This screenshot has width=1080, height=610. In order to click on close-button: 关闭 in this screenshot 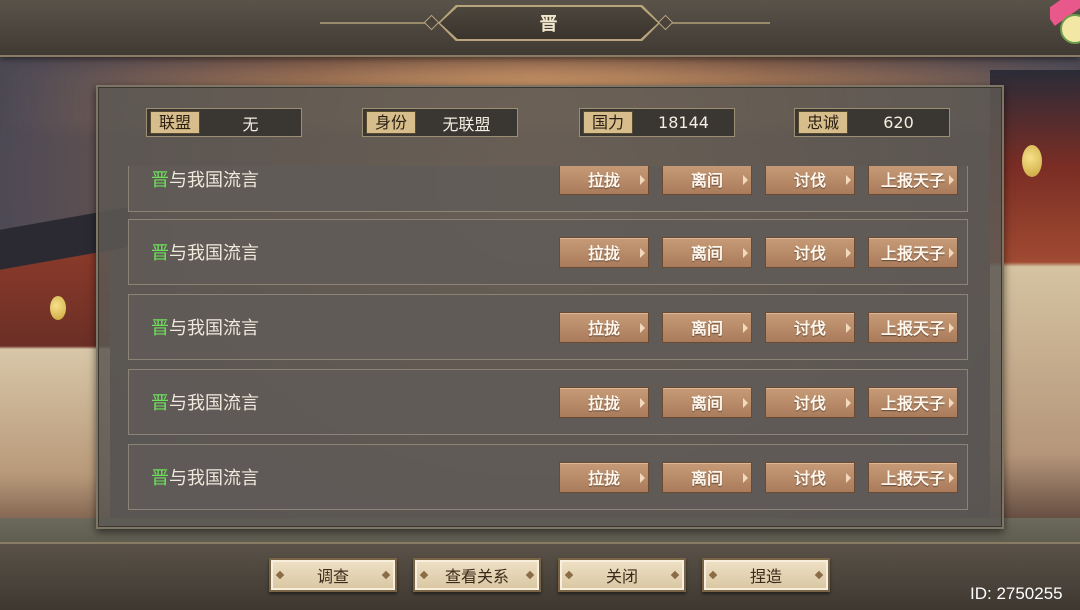, I will do `click(622, 575)`.